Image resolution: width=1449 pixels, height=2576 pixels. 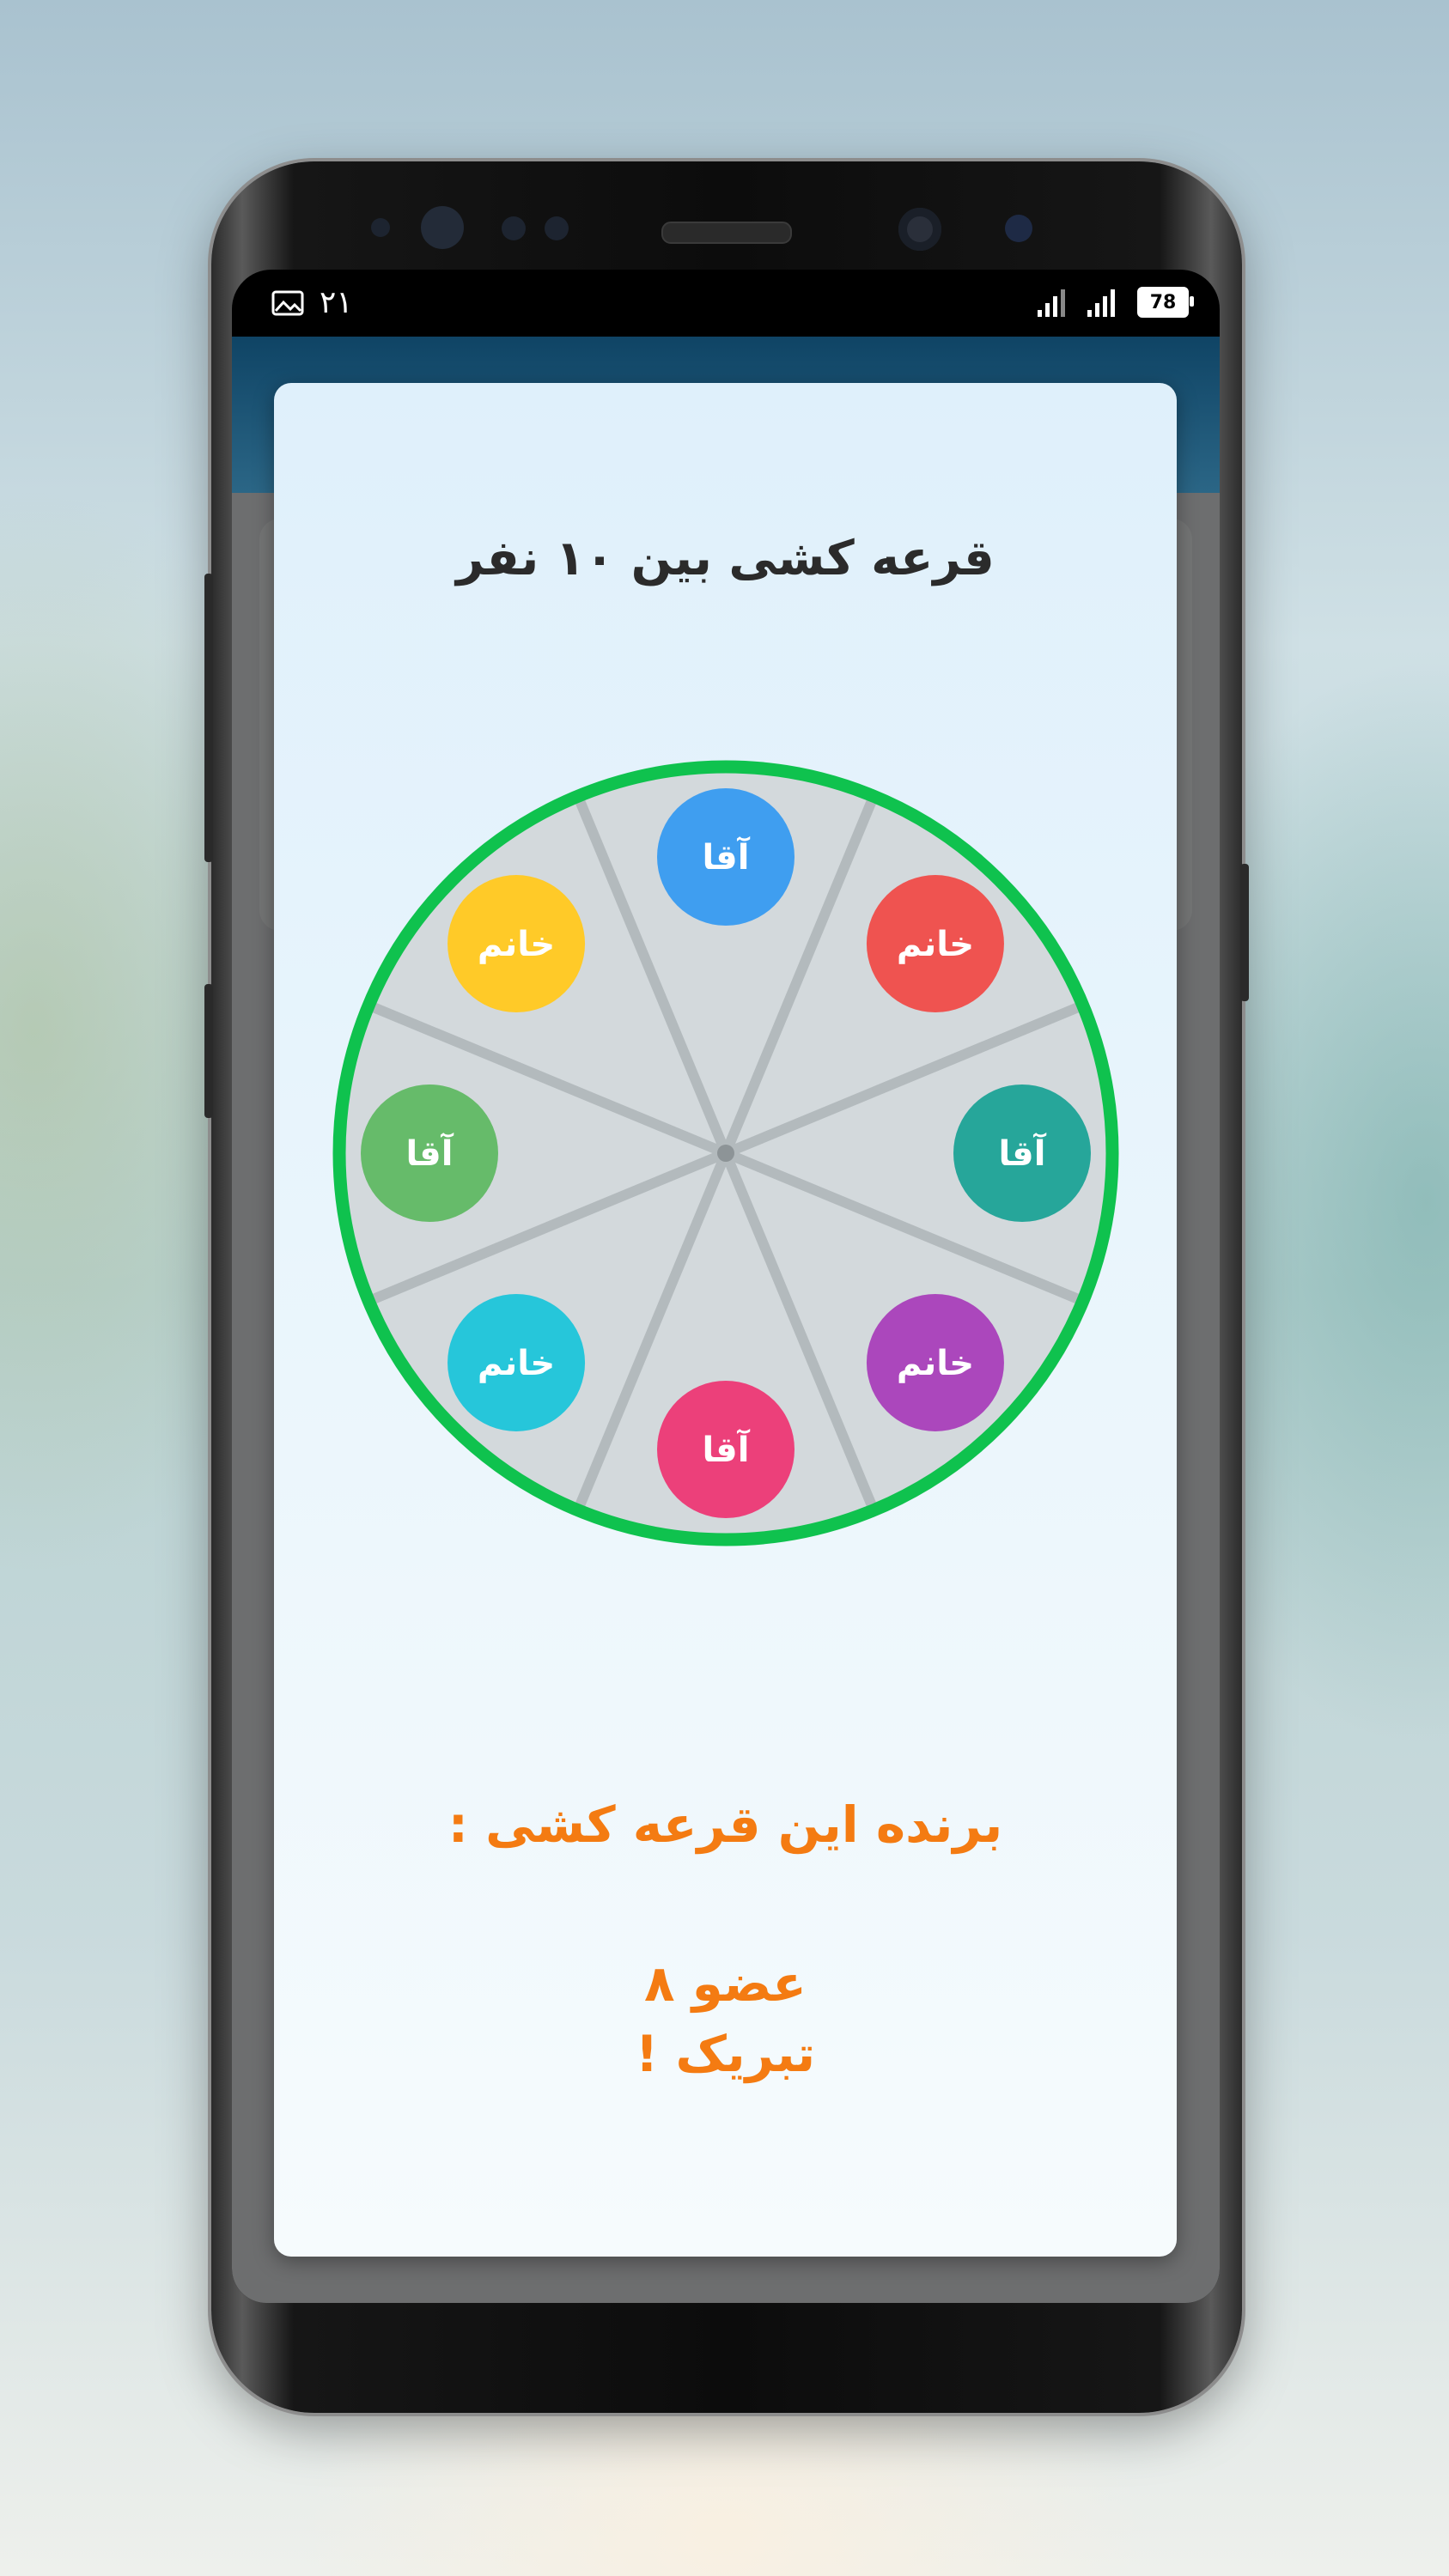 I want to click on result-heading: برنده این قرعه کشی :, so click(x=725, y=1824).